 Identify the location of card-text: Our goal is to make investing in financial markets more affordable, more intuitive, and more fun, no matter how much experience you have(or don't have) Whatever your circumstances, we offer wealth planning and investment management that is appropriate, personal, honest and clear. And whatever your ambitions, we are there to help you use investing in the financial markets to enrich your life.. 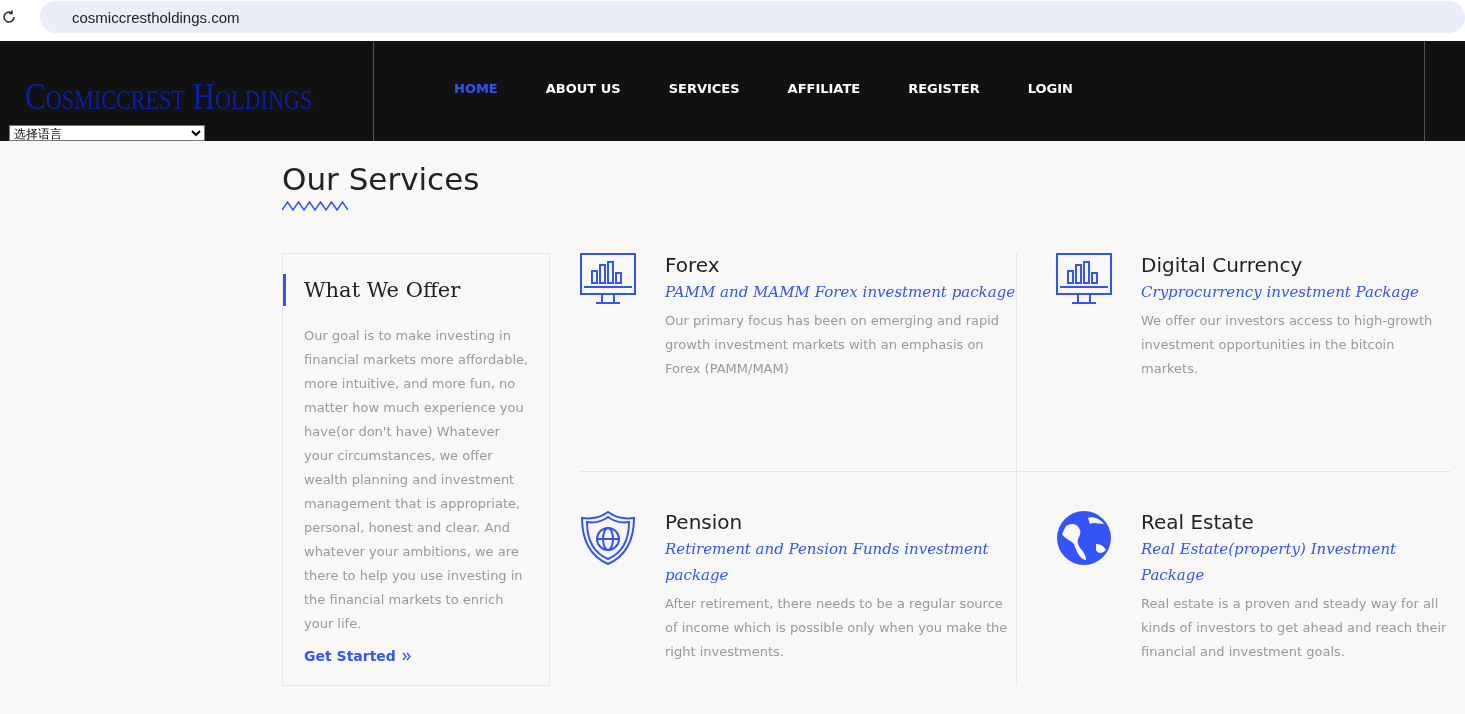
(417, 480).